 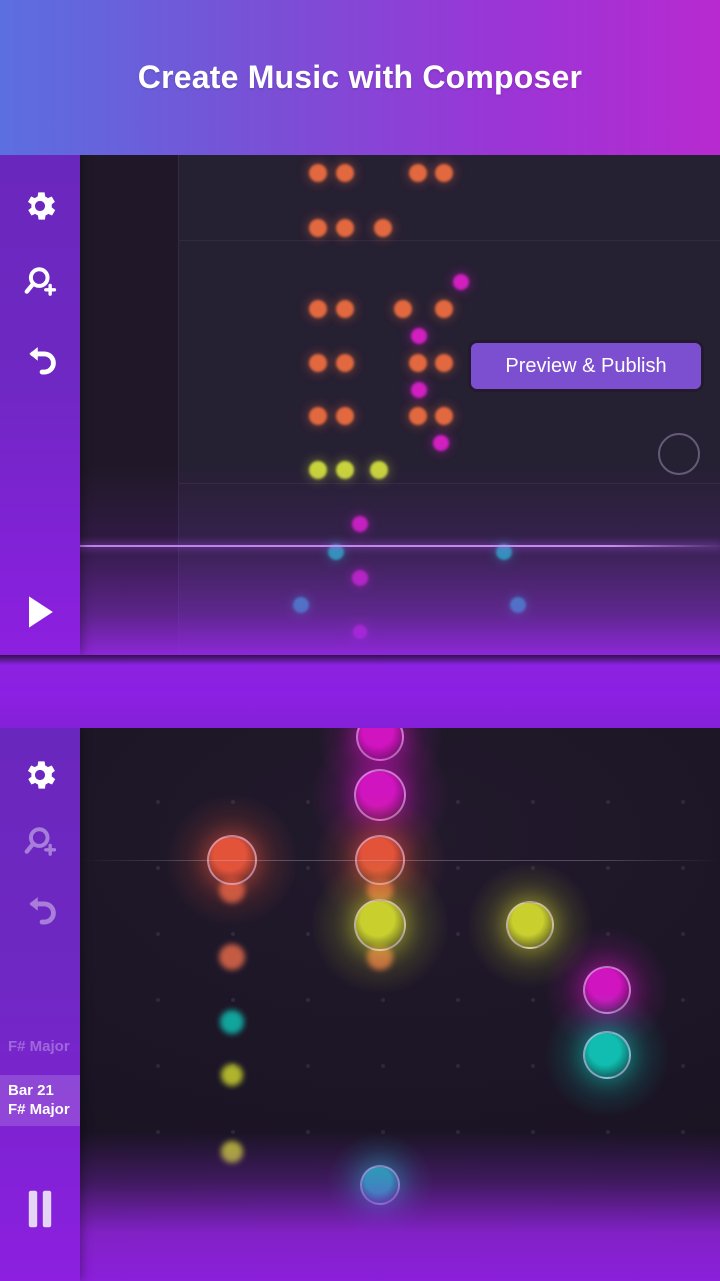 What do you see at coordinates (360, 691) in the screenshot?
I see `panel-separator-band` at bounding box center [360, 691].